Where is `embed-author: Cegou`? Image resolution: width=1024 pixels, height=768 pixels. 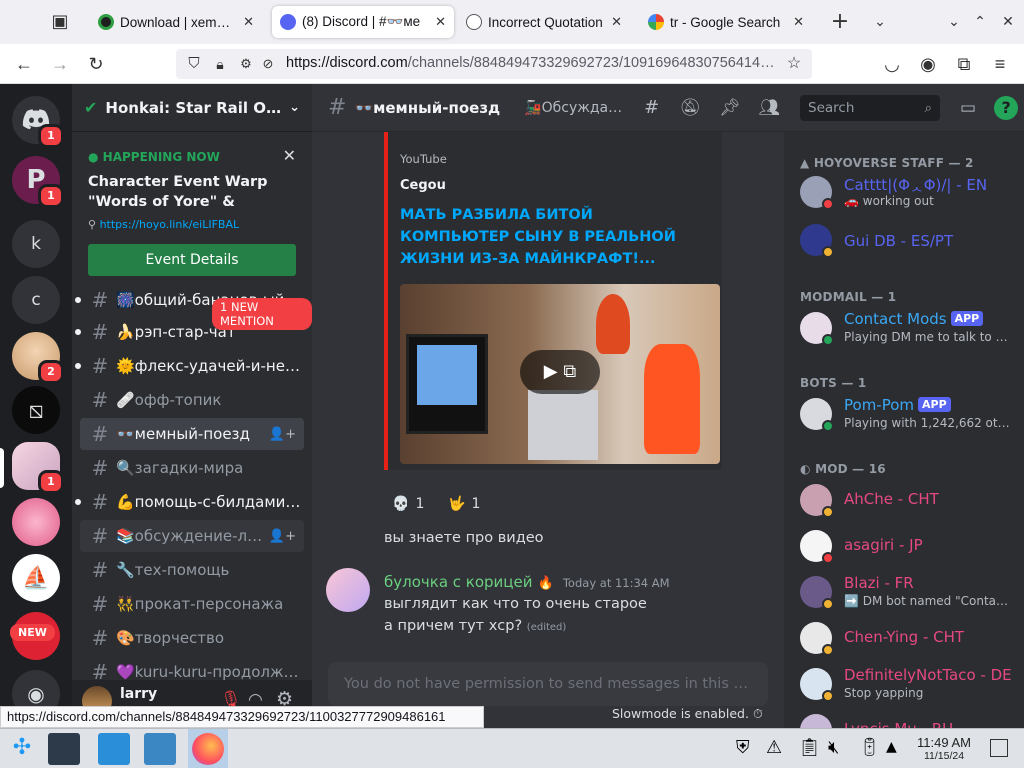
embed-author: Cegou is located at coordinates (423, 185).